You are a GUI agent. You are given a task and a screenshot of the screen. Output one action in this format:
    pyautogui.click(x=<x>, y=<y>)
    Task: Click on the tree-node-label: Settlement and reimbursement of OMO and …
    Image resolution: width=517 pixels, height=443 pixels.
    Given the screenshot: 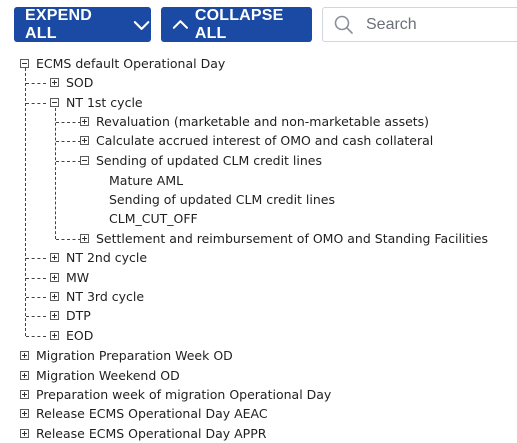 What is the action you would take?
    pyautogui.click(x=292, y=238)
    